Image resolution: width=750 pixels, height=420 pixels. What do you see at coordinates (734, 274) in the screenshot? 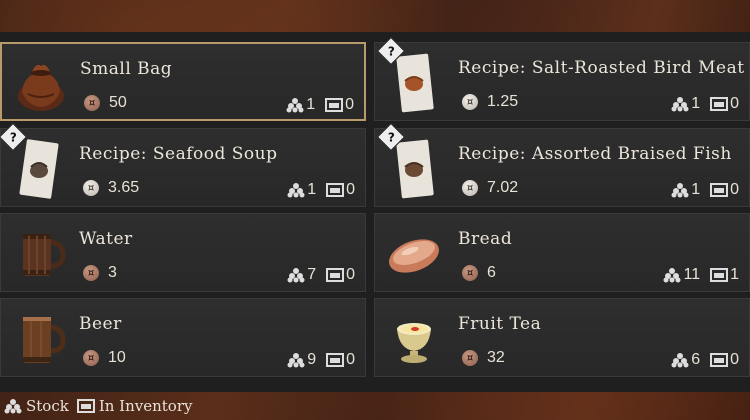
I see `inventory-count: 1` at bounding box center [734, 274].